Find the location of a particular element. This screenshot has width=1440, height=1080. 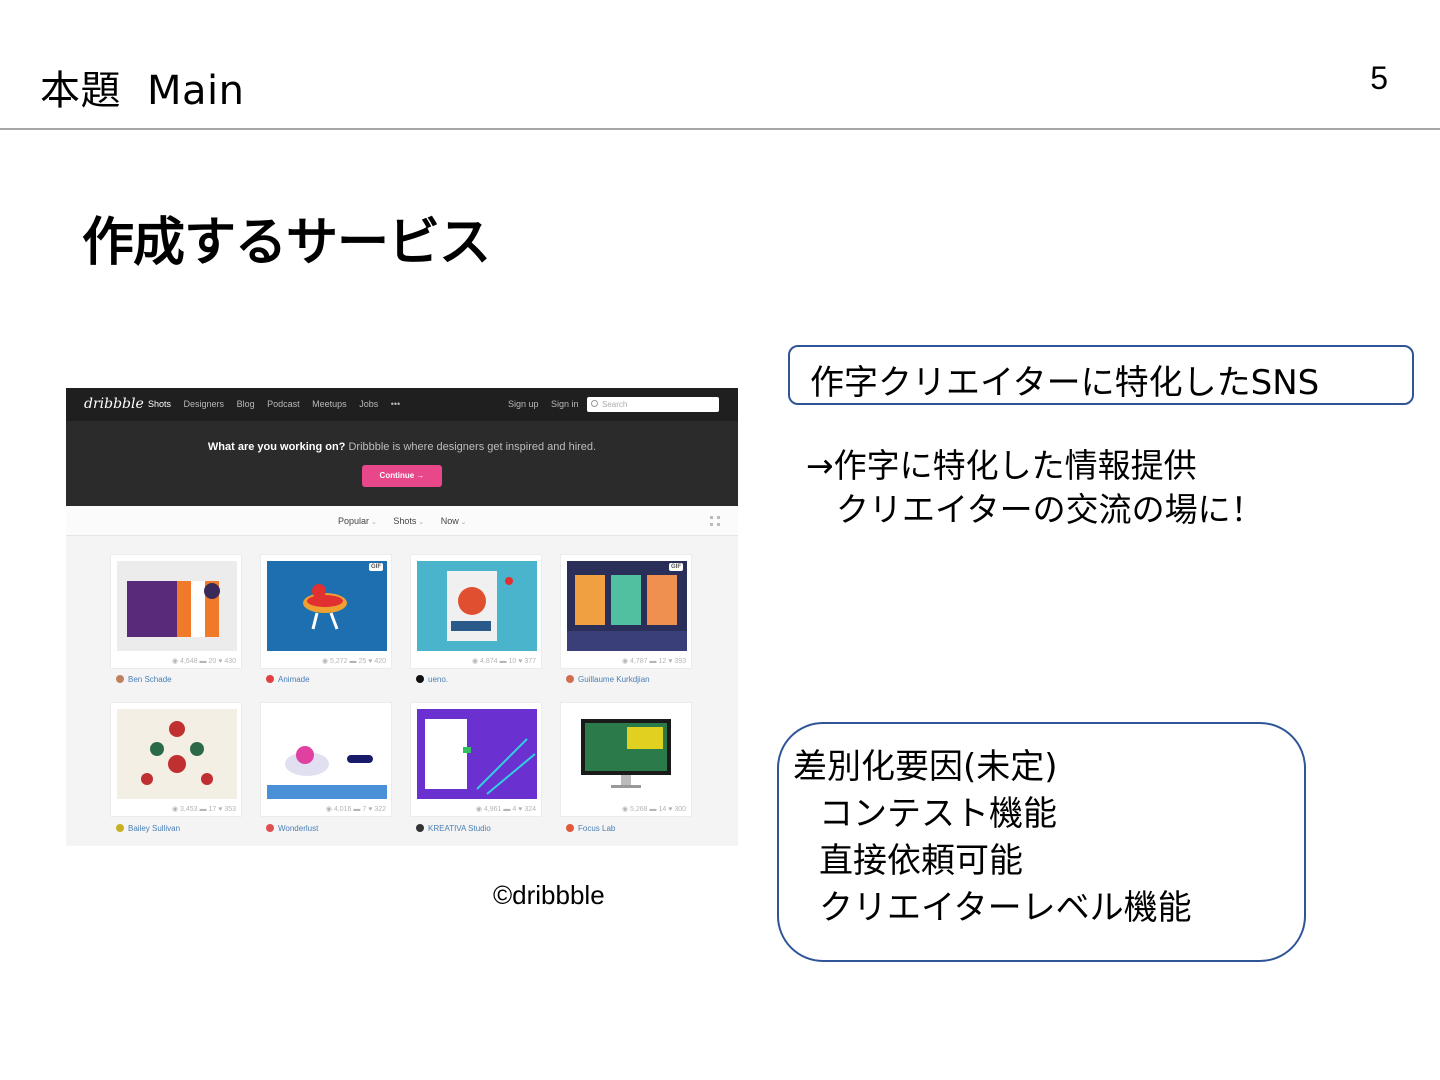

shot-card: ◉ 4,874 ▬ 10 ♥ 377 is located at coordinates (476, 611).